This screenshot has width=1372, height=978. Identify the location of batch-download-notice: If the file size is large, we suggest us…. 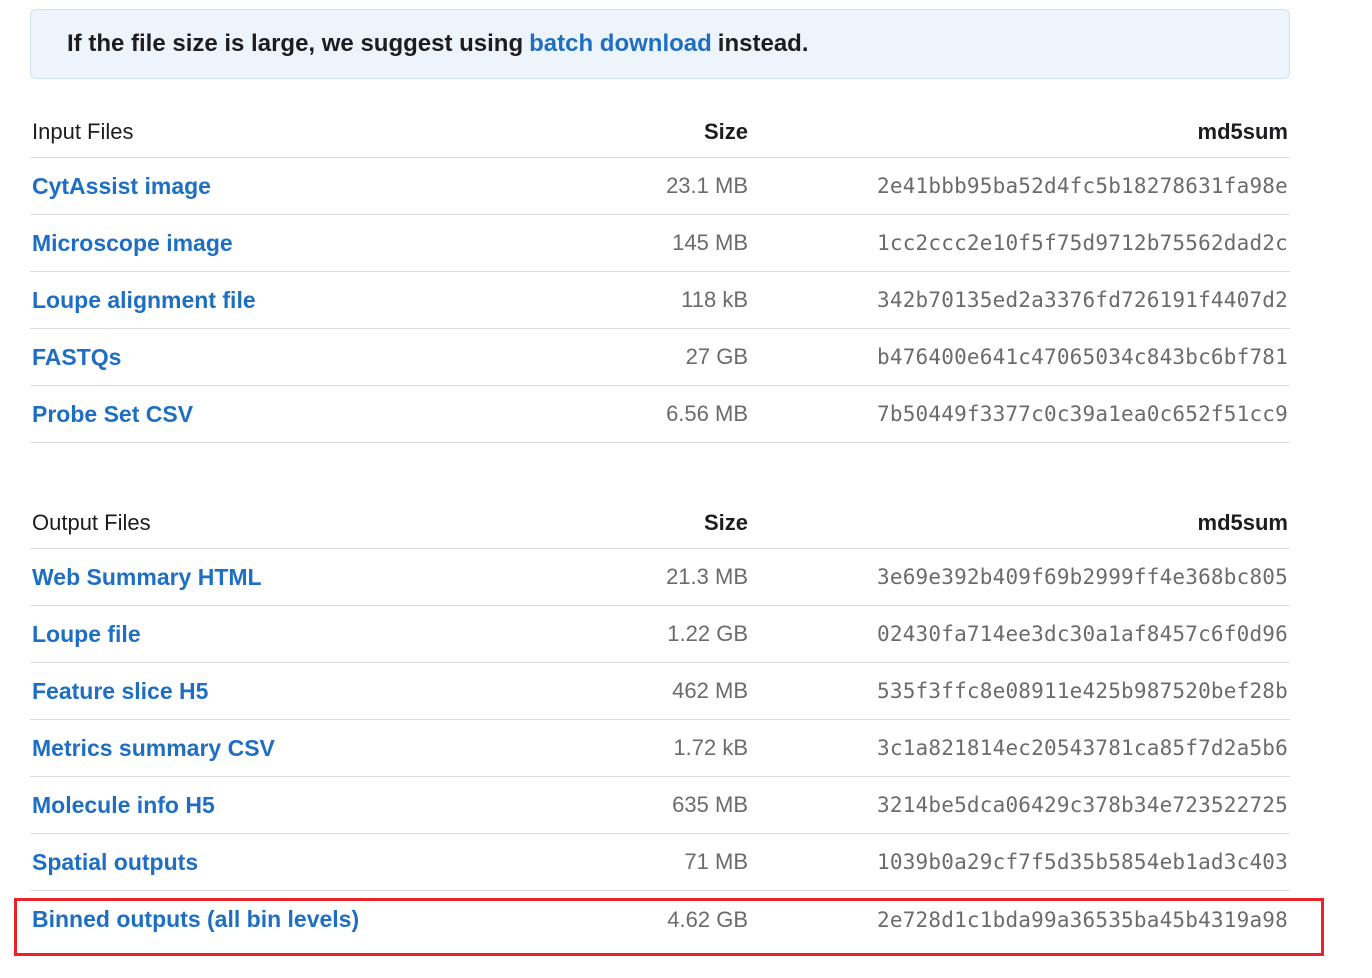
(660, 44).